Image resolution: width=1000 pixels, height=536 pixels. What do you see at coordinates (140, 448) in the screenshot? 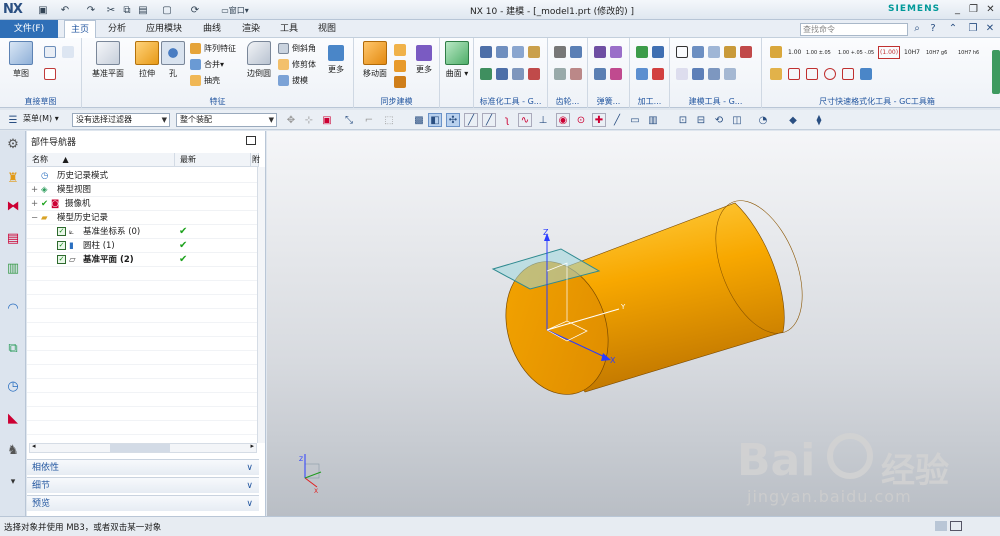
I see `scroll-thumb` at bounding box center [140, 448].